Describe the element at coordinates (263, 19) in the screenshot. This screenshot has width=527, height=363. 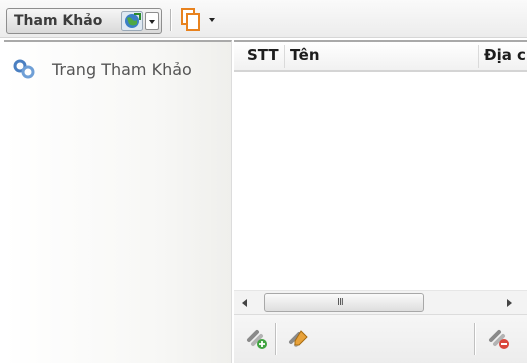
I see `toolbar: Tham Khảo` at that location.